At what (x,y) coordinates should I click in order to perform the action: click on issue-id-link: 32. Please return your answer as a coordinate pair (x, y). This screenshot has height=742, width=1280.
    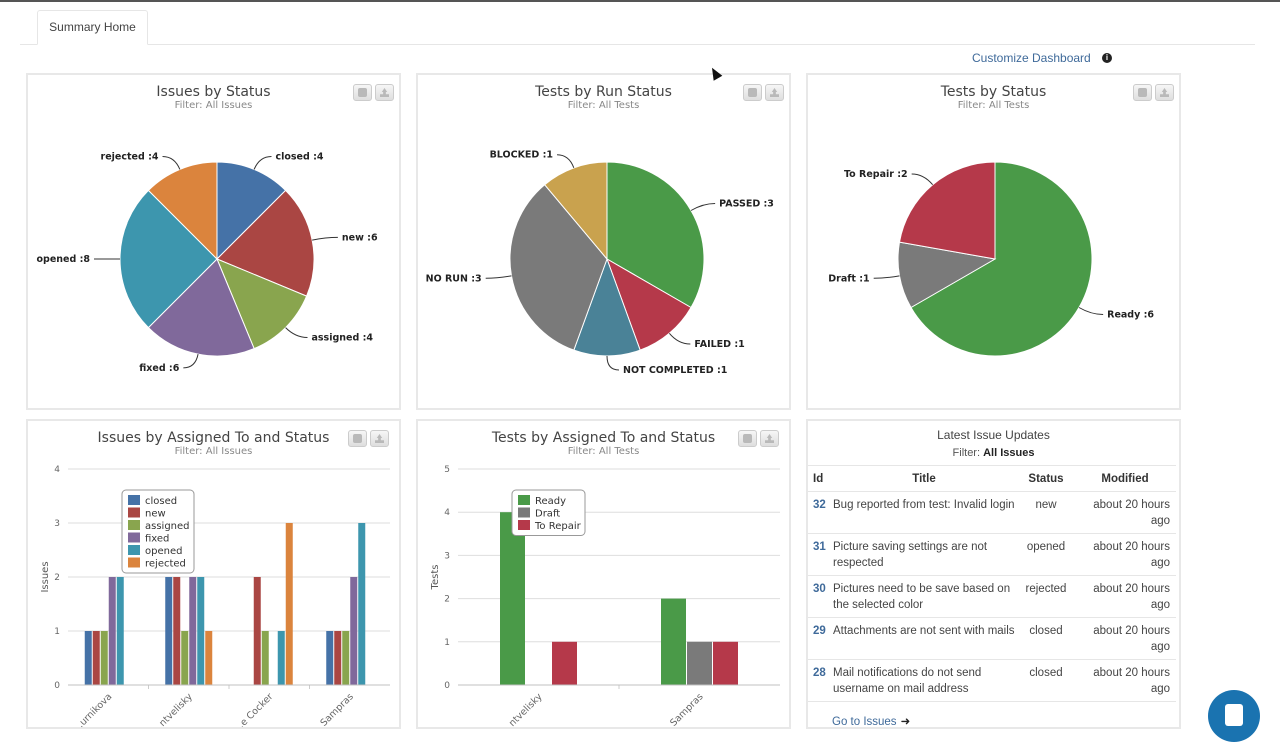
    Looking at the image, I should click on (819, 512).